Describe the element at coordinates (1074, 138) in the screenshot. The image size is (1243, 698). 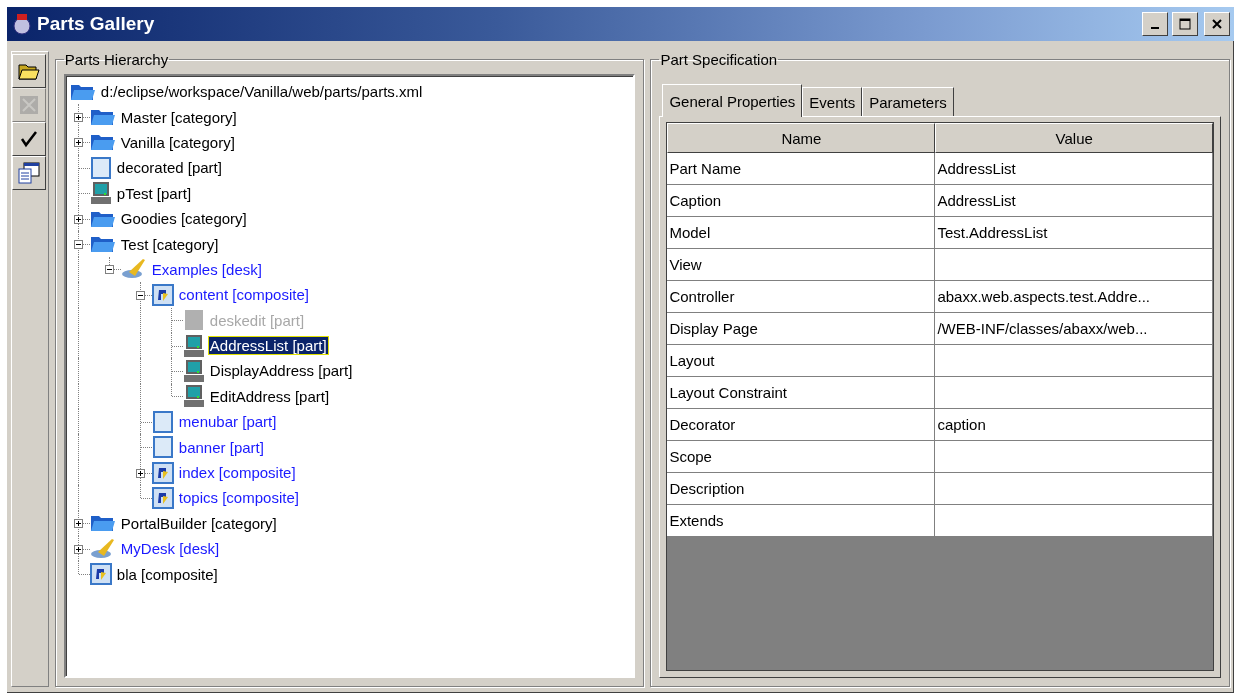
I see `column-header: Value` at that location.